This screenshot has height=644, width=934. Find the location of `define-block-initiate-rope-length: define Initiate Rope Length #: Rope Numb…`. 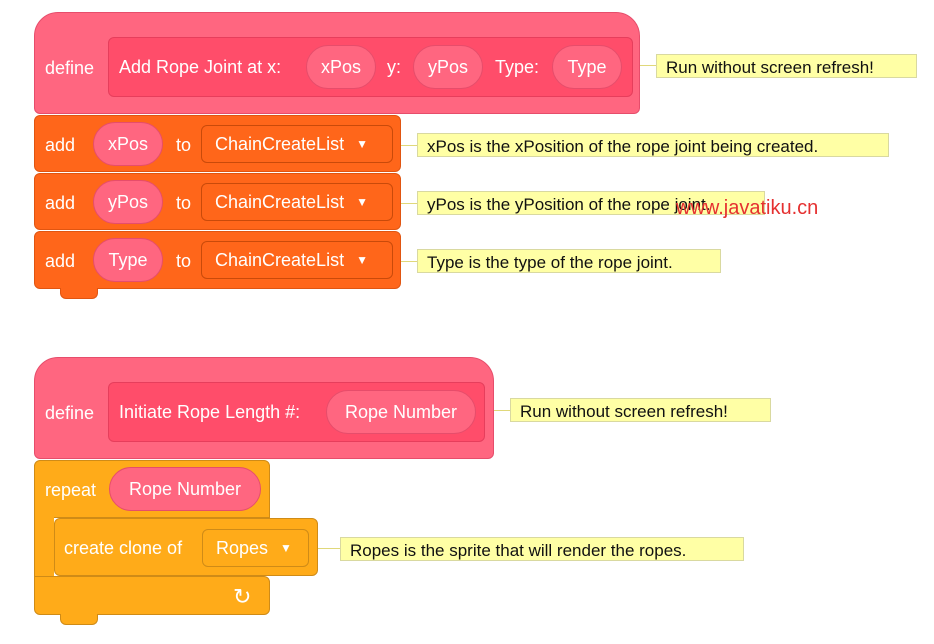

define-block-initiate-rope-length: define Initiate Rope Length #: Rope Numb… is located at coordinates (264, 408).